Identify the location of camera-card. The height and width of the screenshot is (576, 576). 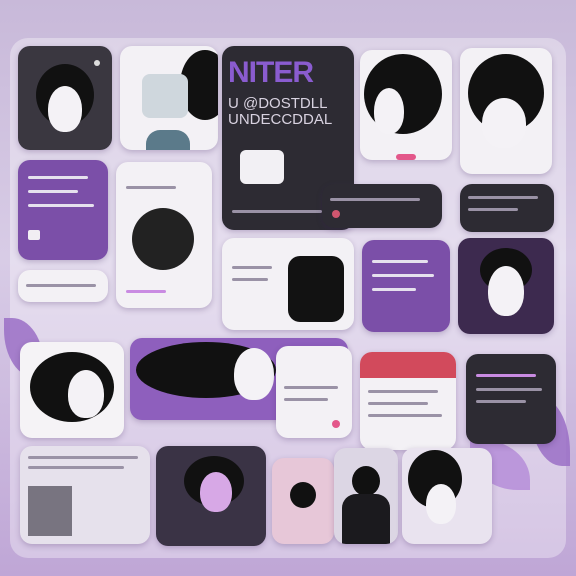
(288, 284).